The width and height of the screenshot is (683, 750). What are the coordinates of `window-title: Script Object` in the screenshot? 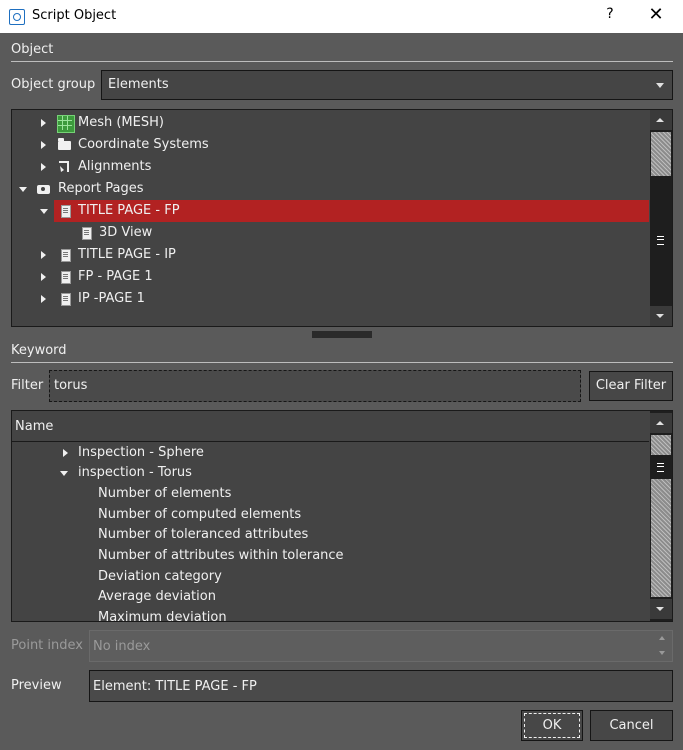 It's located at (74, 15).